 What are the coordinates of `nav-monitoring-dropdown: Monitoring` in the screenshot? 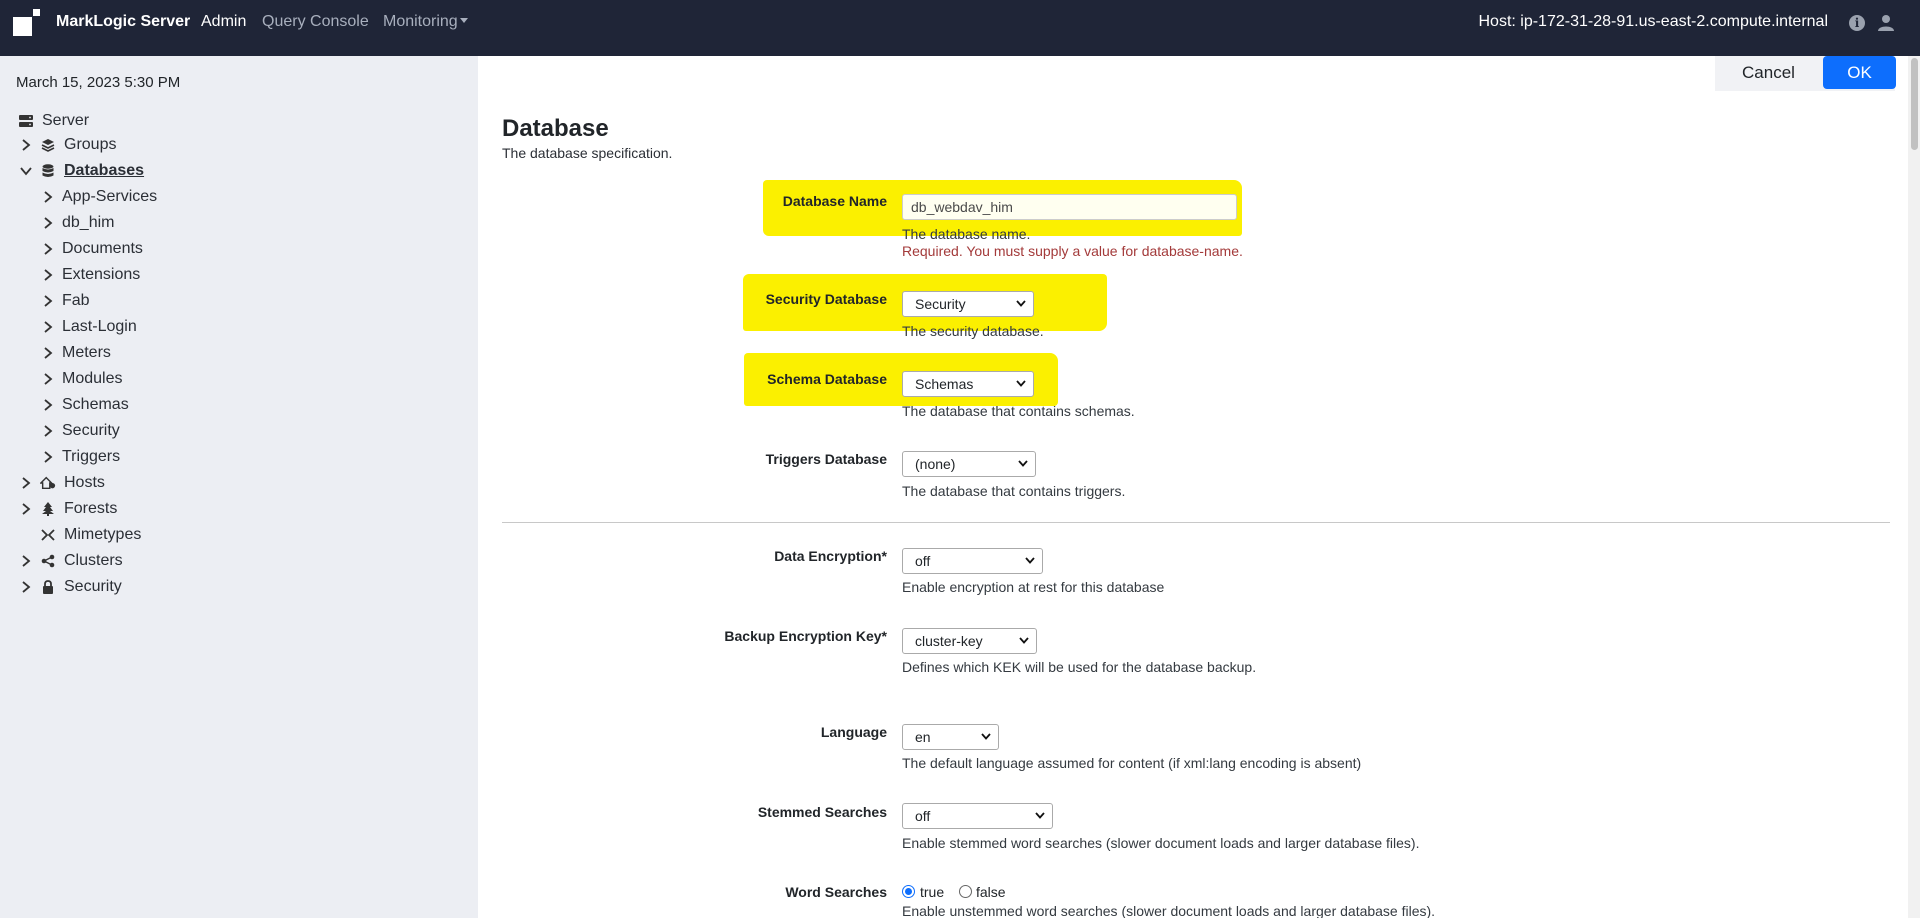 It's located at (425, 22).